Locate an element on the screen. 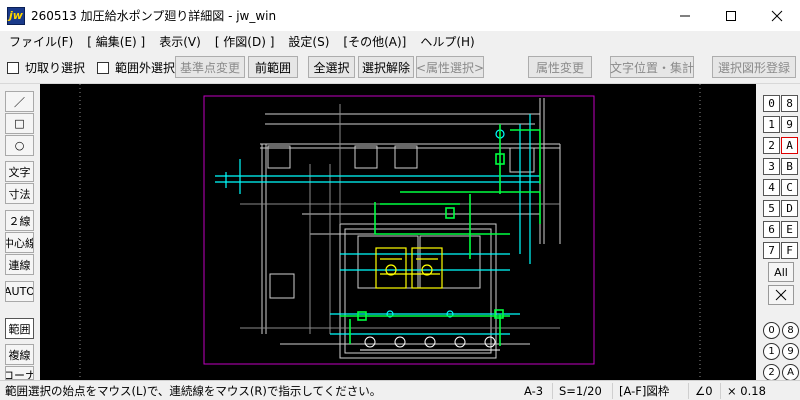 The height and width of the screenshot is (400, 800). auto-mode-button: AUTO is located at coordinates (19, 291).